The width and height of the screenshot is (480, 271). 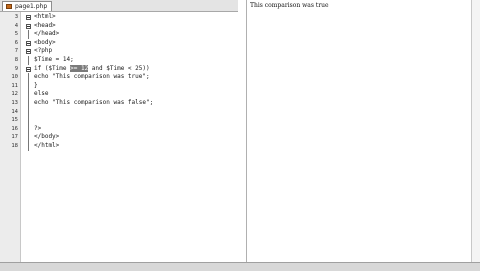 I want to click on code-line: 5 </head>, so click(x=119, y=34).